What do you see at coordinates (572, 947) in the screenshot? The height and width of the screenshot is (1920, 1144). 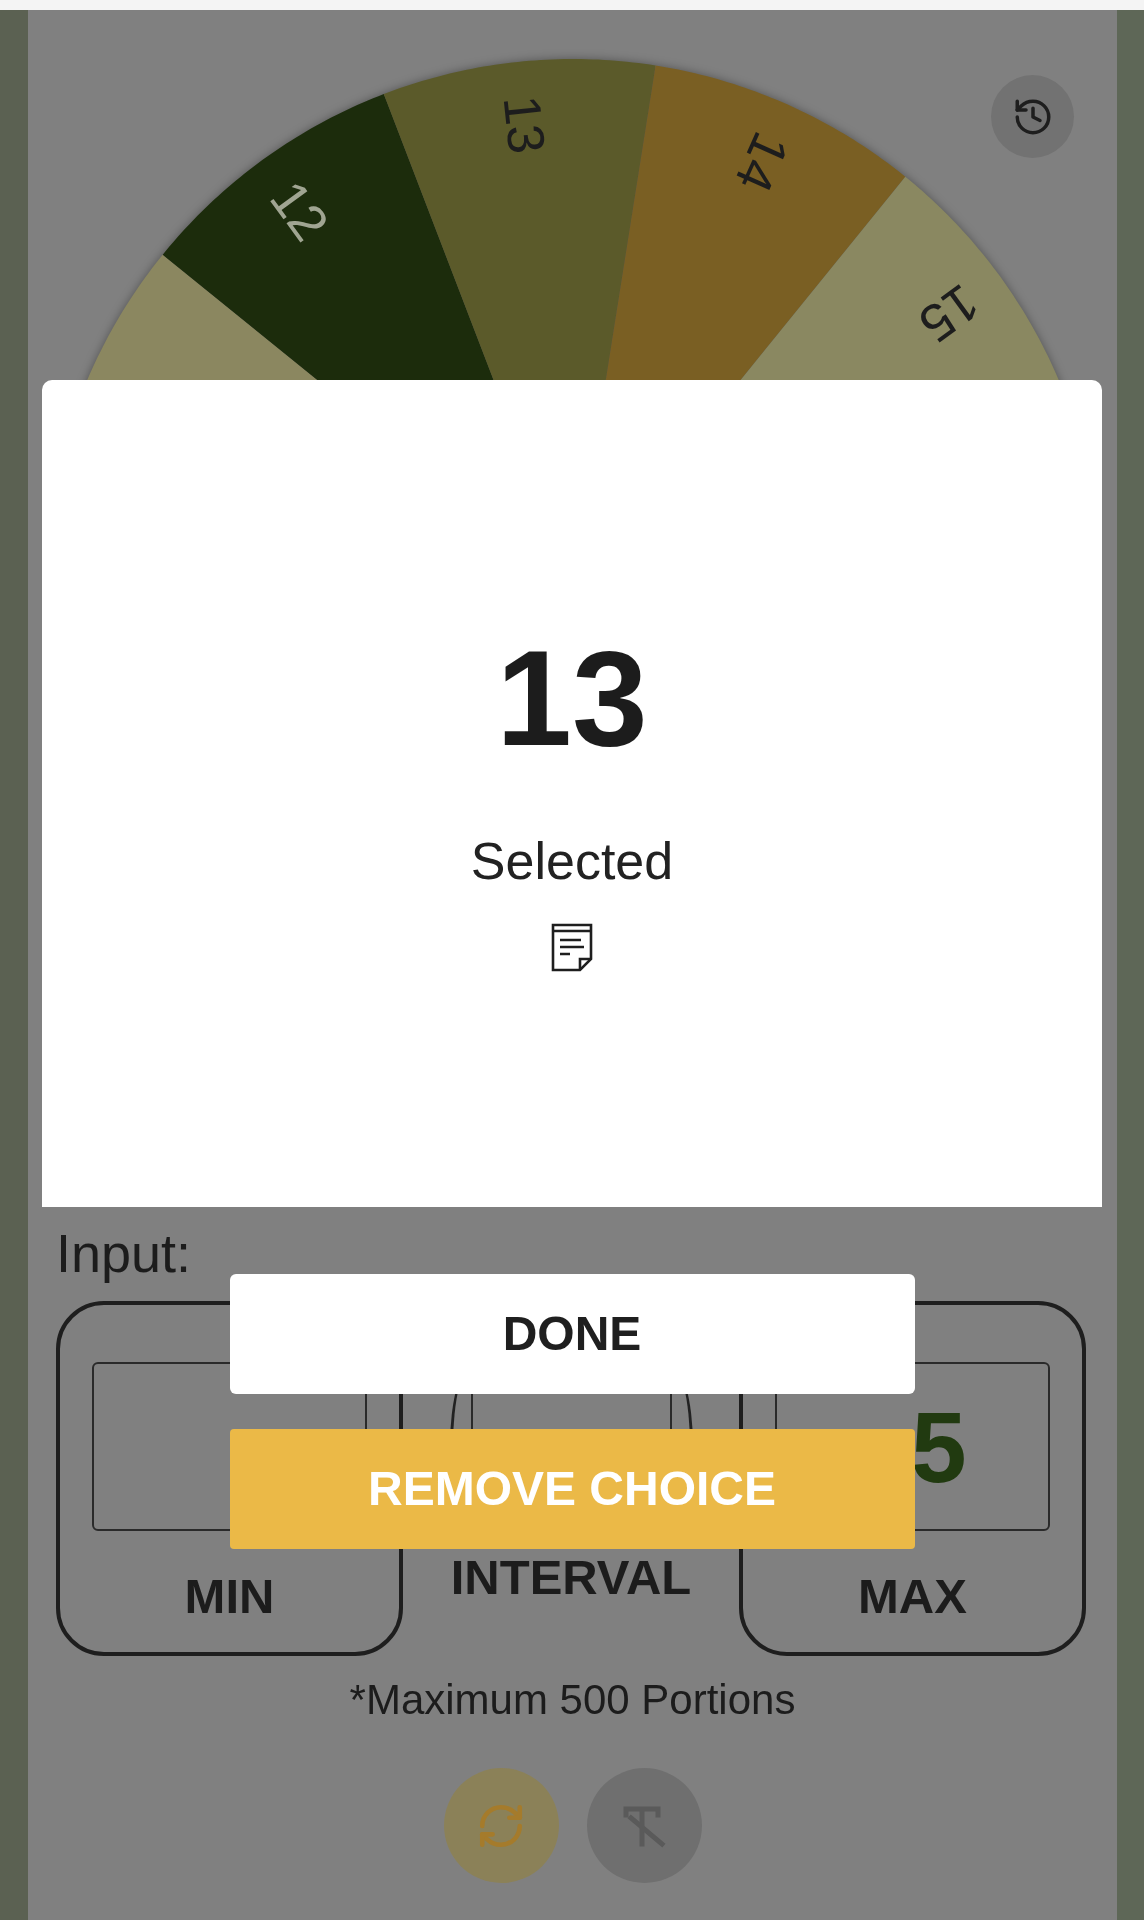 I see `note-icon` at bounding box center [572, 947].